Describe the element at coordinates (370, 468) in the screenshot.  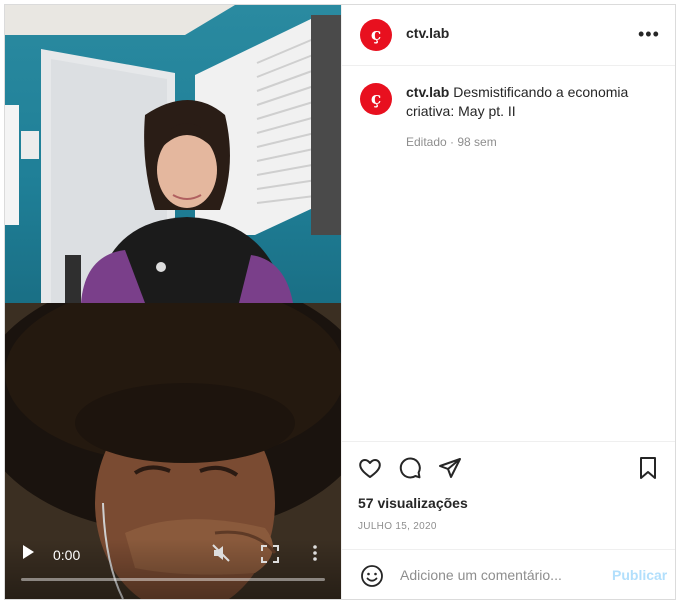
I see `heart-icon` at that location.